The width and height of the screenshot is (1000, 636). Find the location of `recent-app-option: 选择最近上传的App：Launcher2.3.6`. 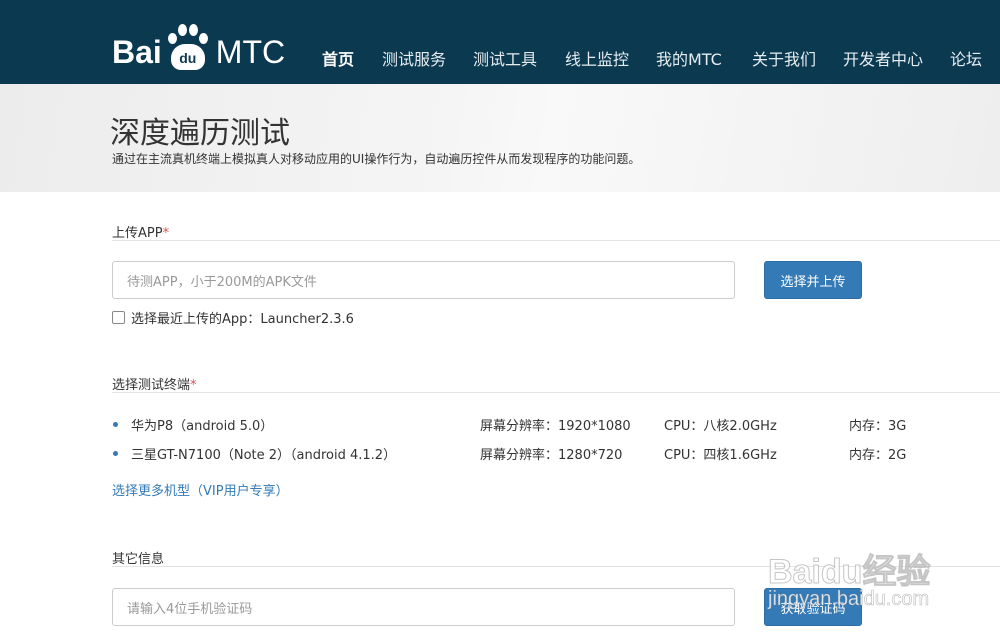

recent-app-option: 选择最近上传的App：Launcher2.3.6 is located at coordinates (233, 317).